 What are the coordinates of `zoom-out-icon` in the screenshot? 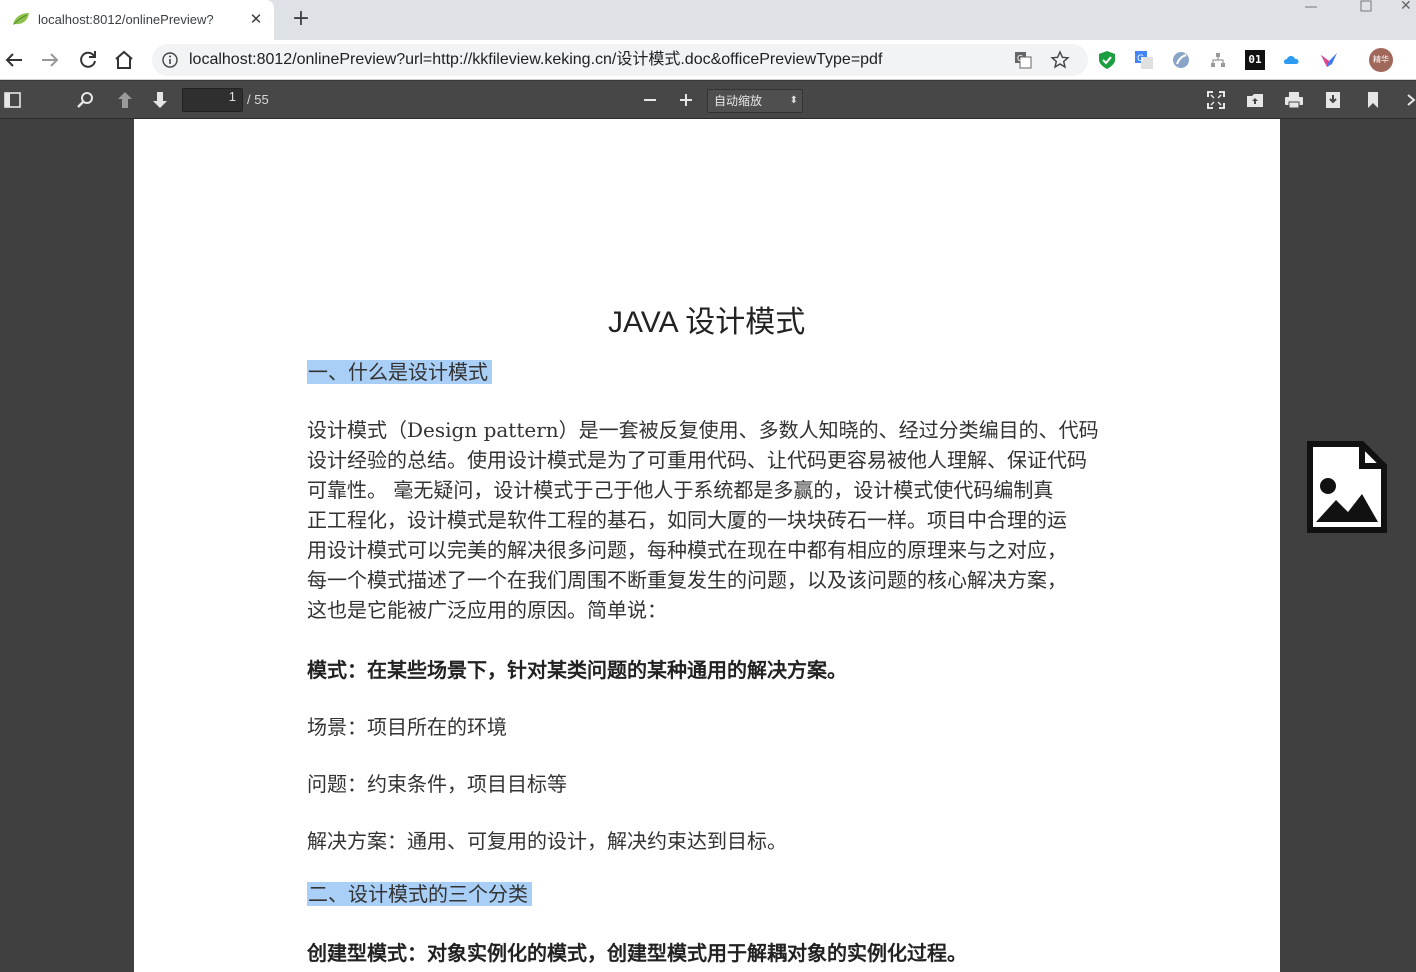 It's located at (650, 100).